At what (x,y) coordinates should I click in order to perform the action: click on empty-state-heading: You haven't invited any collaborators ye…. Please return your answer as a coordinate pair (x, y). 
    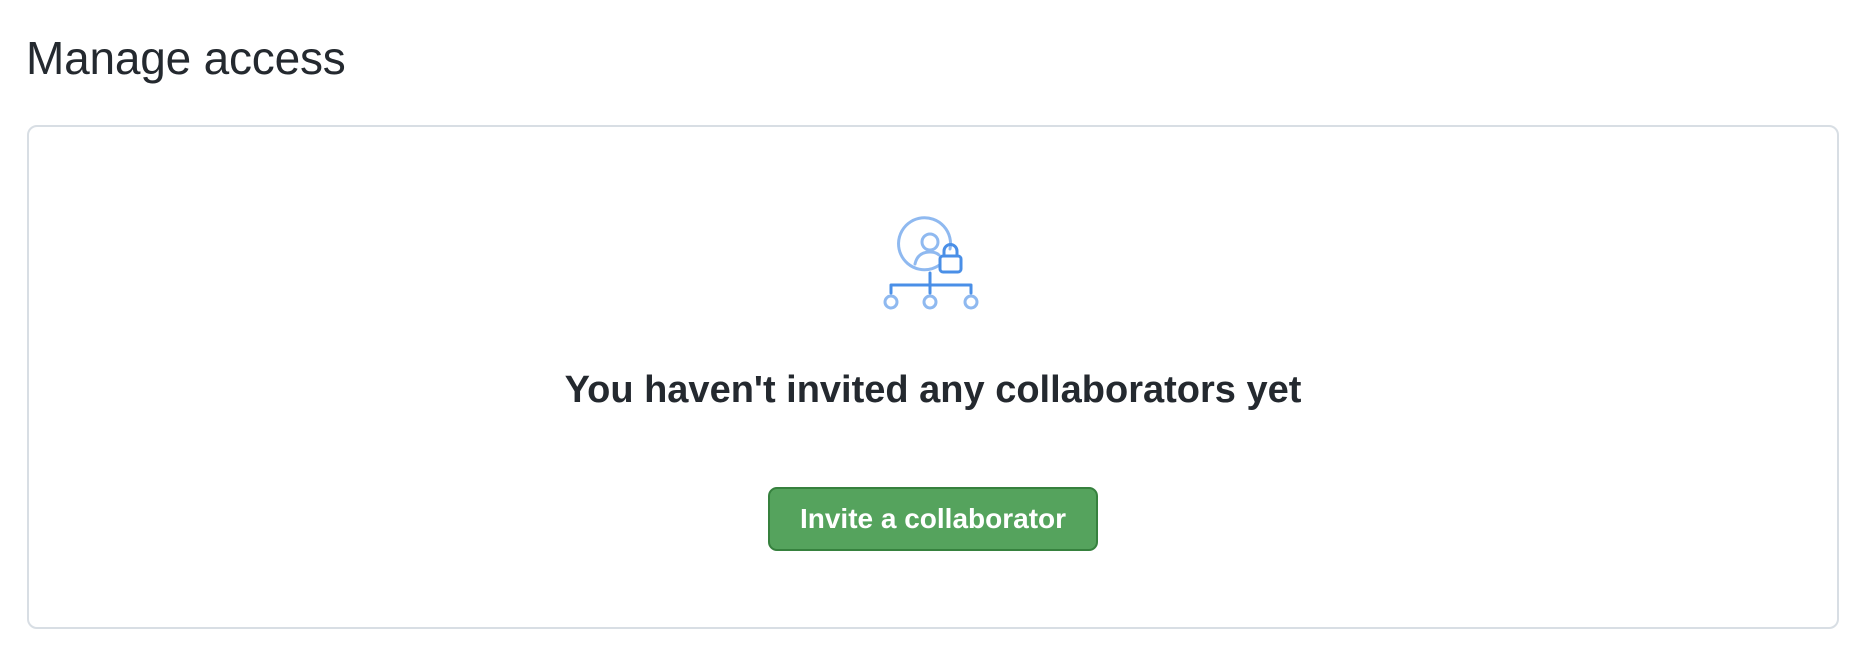
    Looking at the image, I should click on (933, 390).